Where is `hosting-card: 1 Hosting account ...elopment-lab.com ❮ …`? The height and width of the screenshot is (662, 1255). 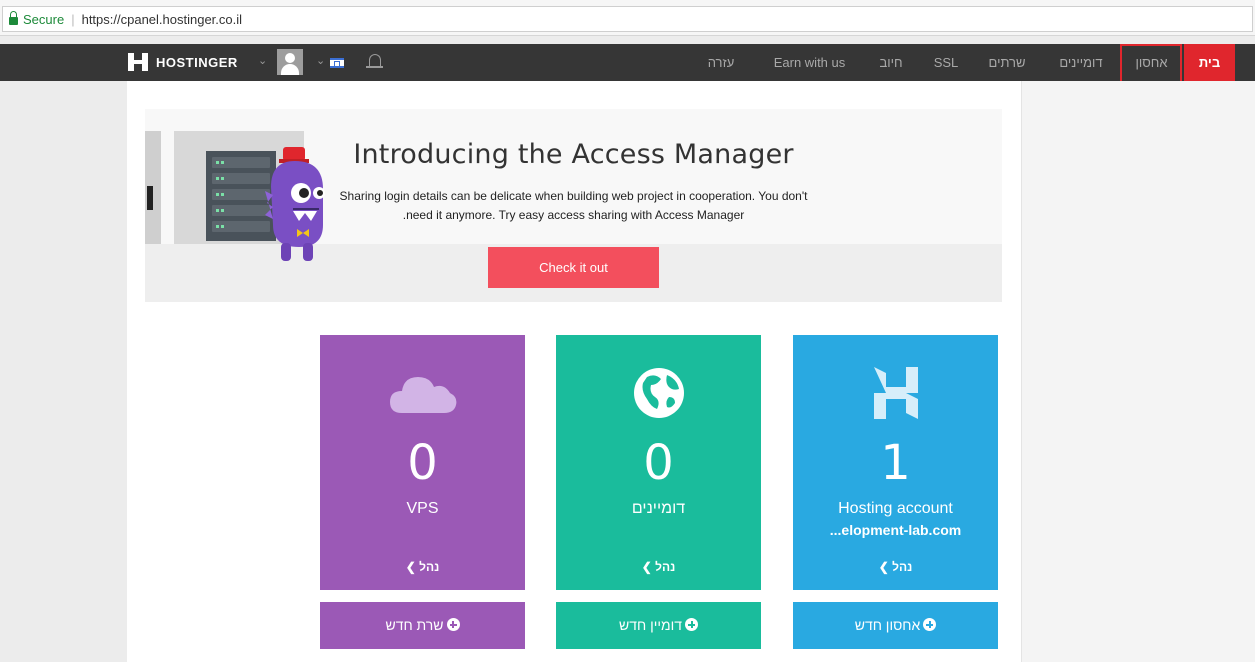
hosting-card: 1 Hosting account ...elopment-lab.com ❮ … is located at coordinates (895, 462).